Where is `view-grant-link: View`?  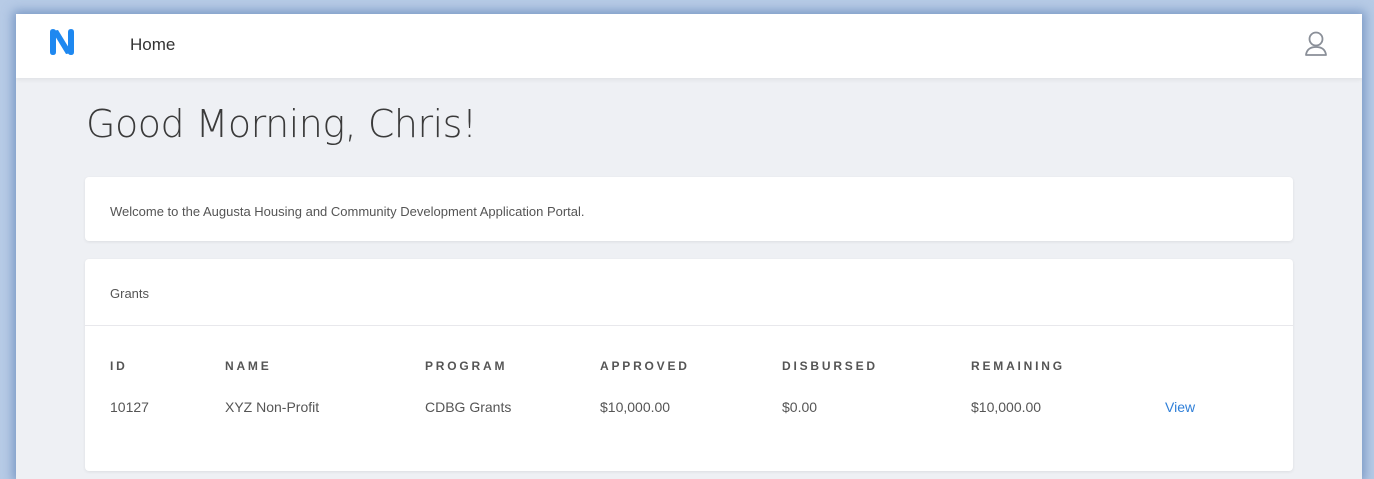 view-grant-link: View is located at coordinates (1180, 407).